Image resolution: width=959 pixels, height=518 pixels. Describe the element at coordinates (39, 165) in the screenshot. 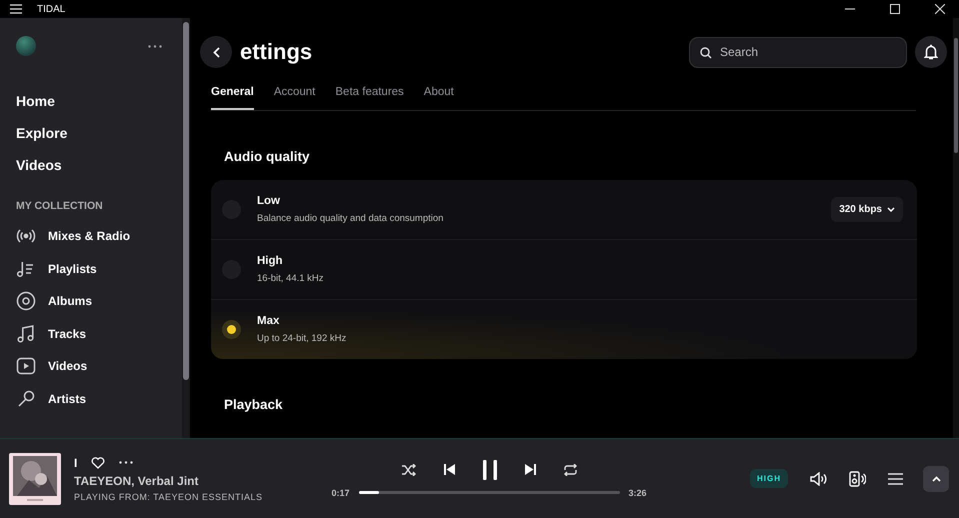

I see `nav-item: Videos` at that location.